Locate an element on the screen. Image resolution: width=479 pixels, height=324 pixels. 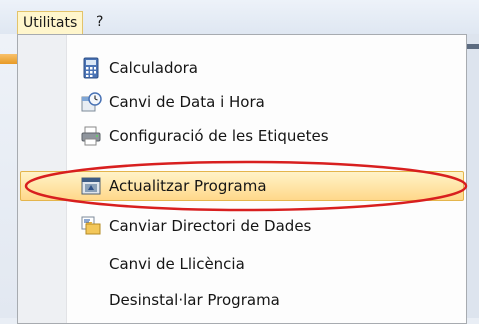
menu-item-label: Canvi de Data i Hora is located at coordinates (187, 102).